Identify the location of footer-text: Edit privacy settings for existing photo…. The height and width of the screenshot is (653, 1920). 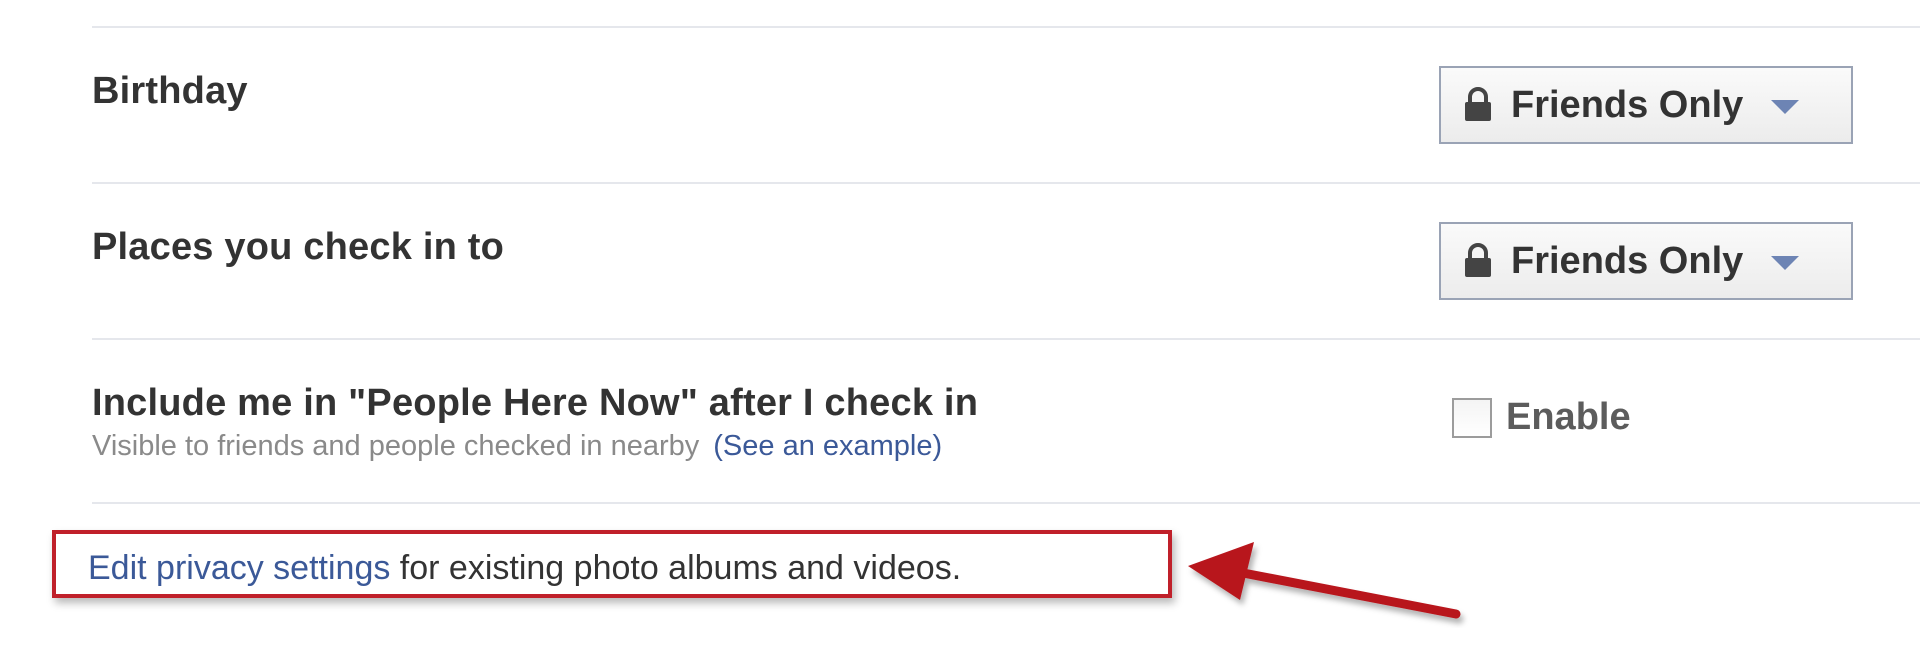
(524, 568).